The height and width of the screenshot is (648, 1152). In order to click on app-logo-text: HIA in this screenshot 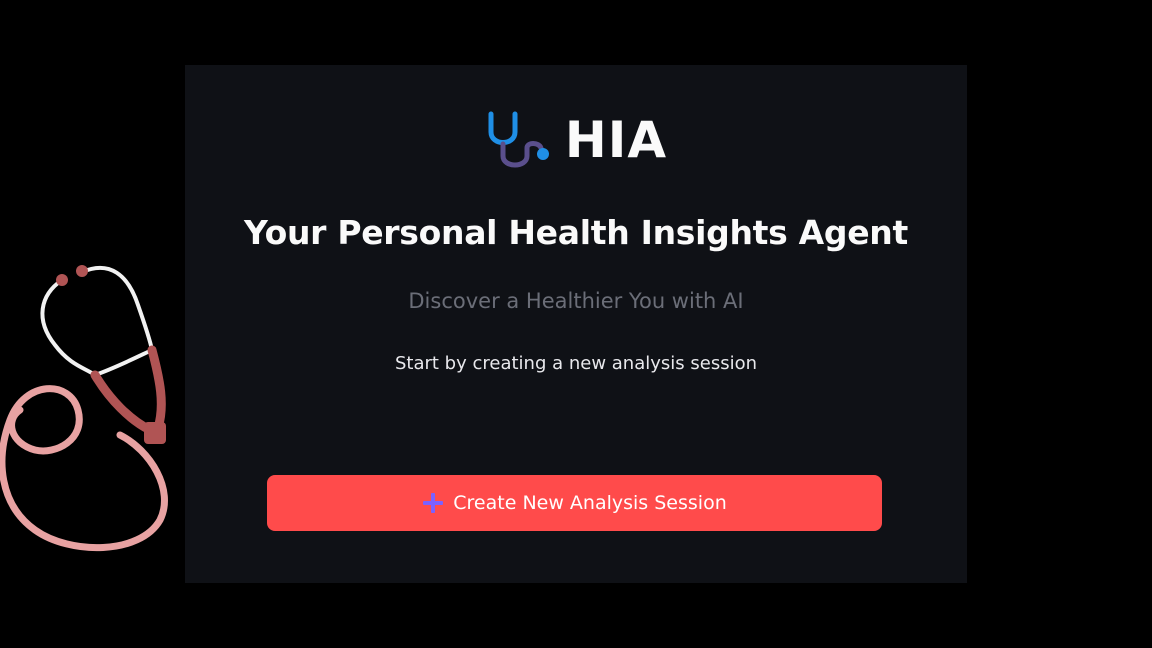, I will do `click(616, 140)`.